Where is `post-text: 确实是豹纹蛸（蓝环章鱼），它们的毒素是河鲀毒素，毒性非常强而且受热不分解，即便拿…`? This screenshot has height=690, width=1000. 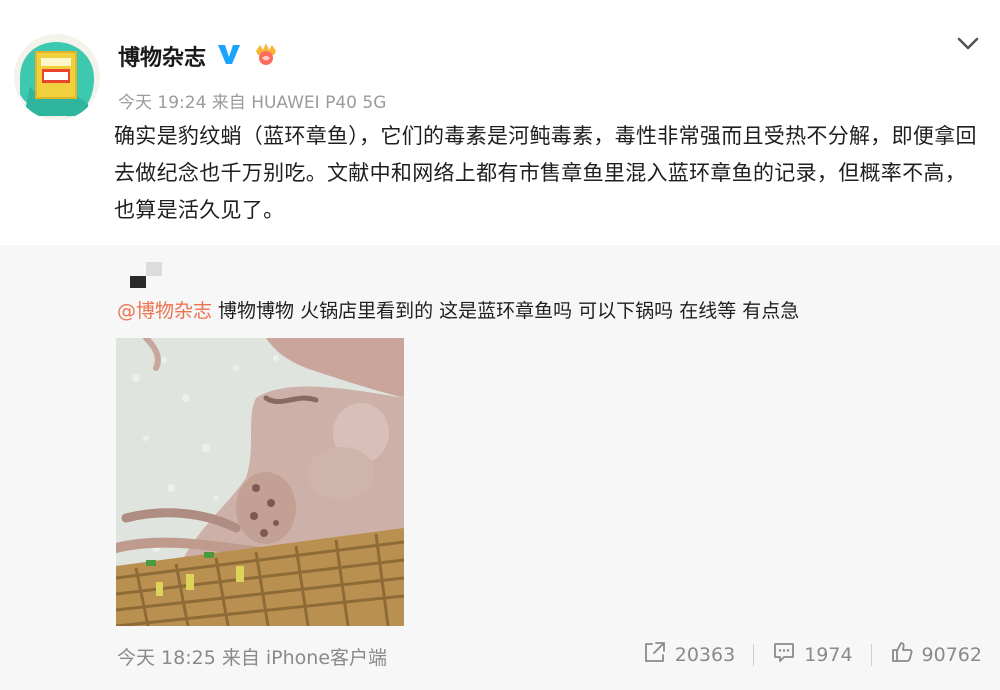 post-text: 确实是豹纹蛸（蓝环章鱼），它们的毒素是河鲀毒素，毒性非常强而且受热不分解，即便拿… is located at coordinates (545, 173).